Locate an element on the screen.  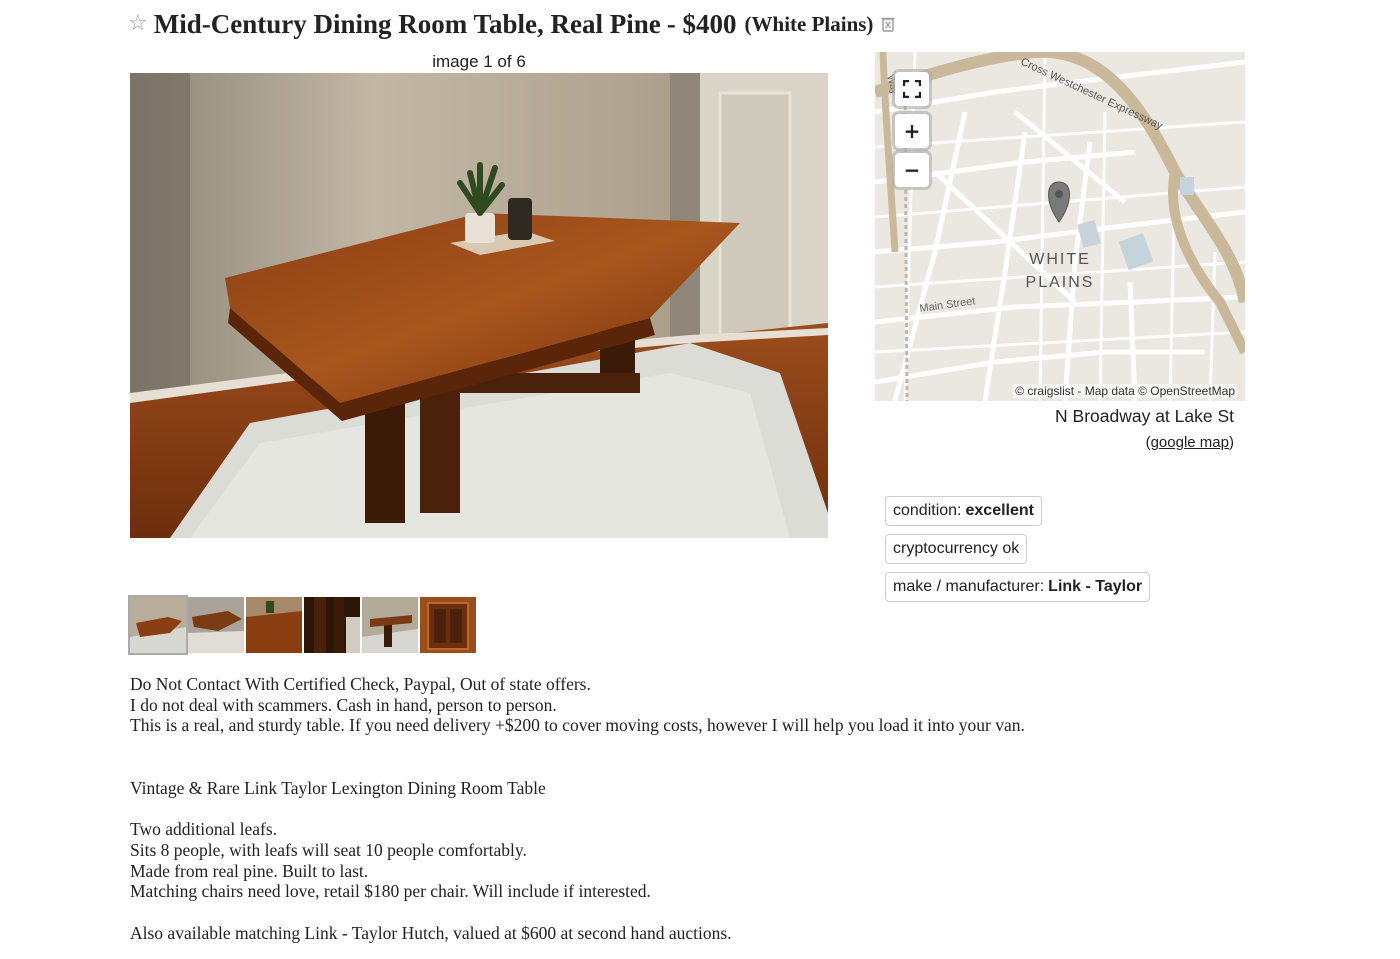
google-map-link-wrapper: (google map) is located at coordinates (1054, 442).